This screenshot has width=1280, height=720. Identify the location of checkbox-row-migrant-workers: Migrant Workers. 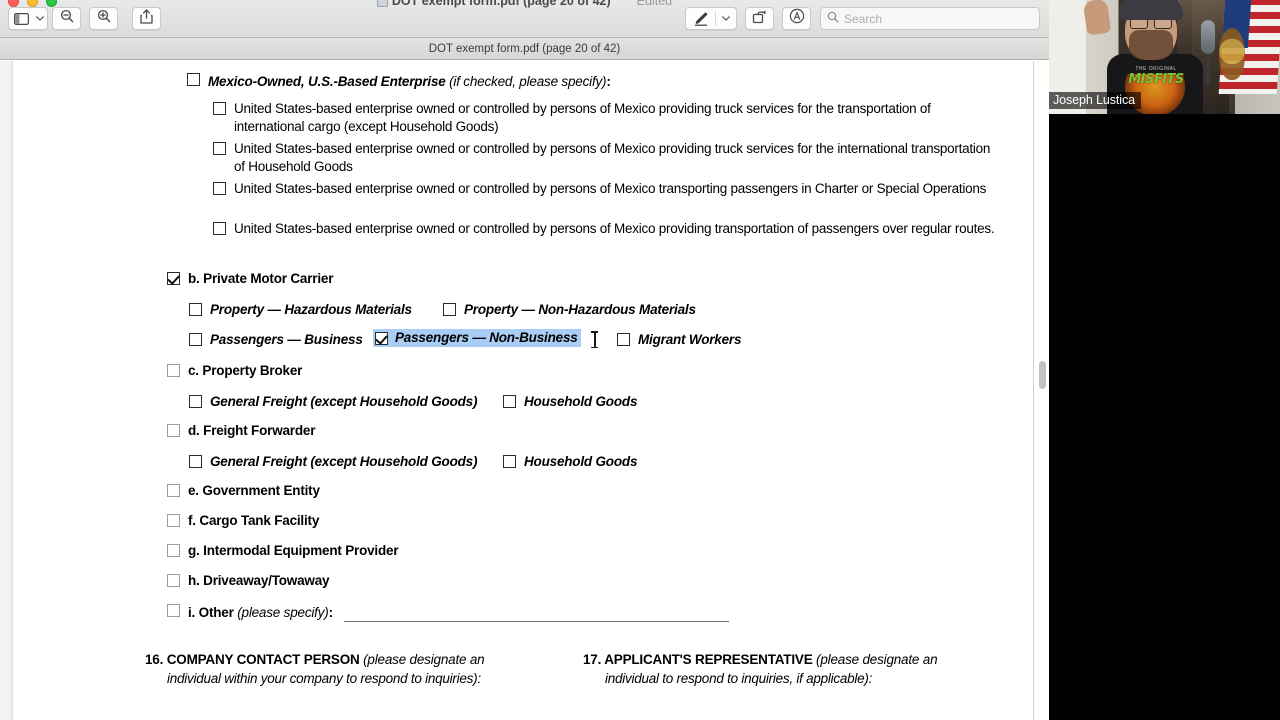
(679, 340).